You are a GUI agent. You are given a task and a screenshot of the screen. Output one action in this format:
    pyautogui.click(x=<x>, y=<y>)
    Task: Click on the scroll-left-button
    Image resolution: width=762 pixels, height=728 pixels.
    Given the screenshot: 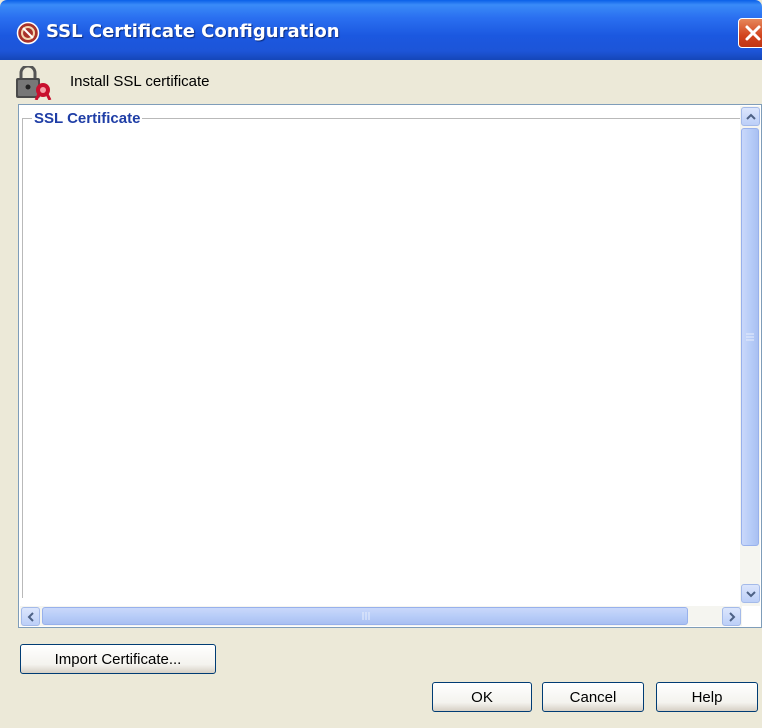 What is the action you would take?
    pyautogui.click(x=30, y=616)
    